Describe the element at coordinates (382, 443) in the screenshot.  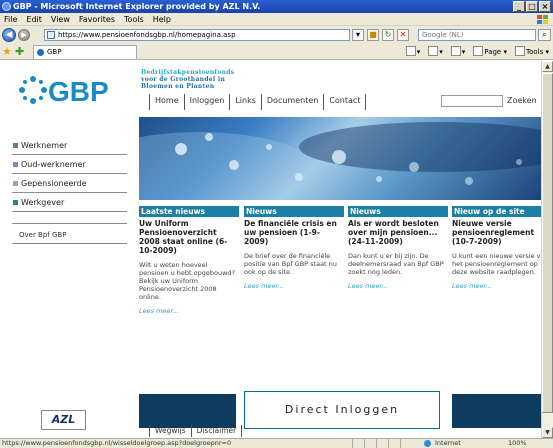
I see `status-cells` at that location.